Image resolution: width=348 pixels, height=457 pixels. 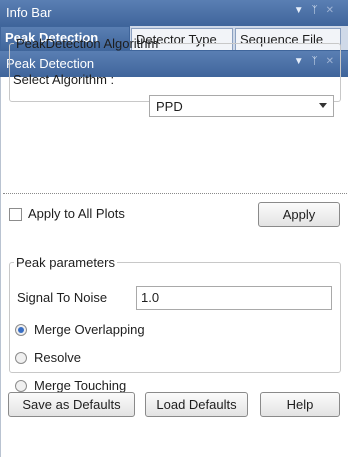 I want to click on merge-overlapping-label: Merge Overlapping, so click(x=89, y=329).